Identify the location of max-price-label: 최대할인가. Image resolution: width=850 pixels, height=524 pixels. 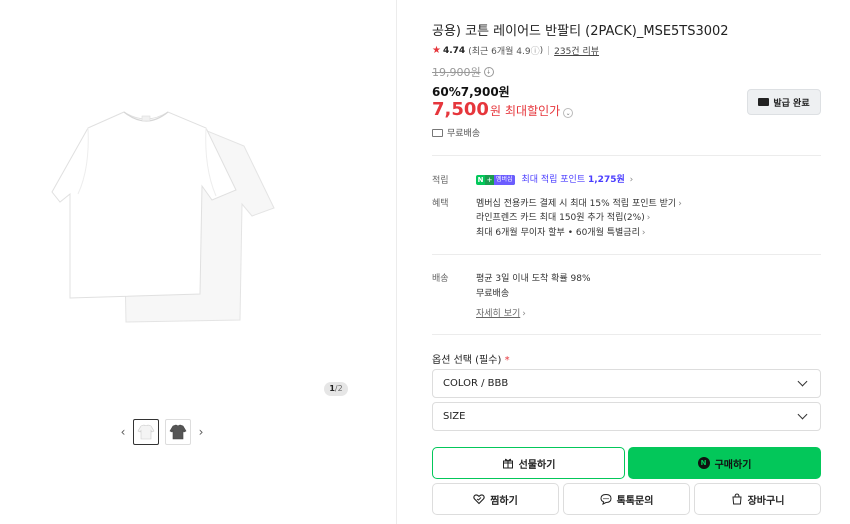
(532, 111).